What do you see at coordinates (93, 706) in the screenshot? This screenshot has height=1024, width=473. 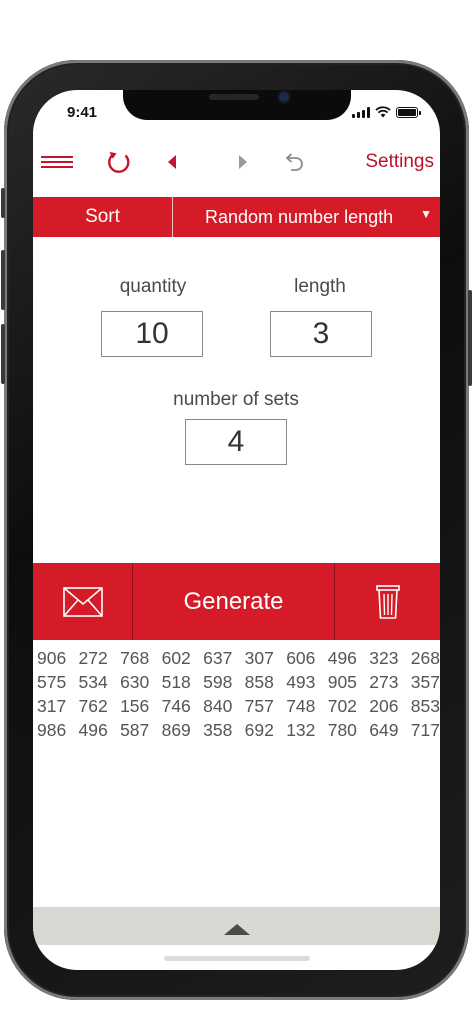 I see `result-number: 762` at bounding box center [93, 706].